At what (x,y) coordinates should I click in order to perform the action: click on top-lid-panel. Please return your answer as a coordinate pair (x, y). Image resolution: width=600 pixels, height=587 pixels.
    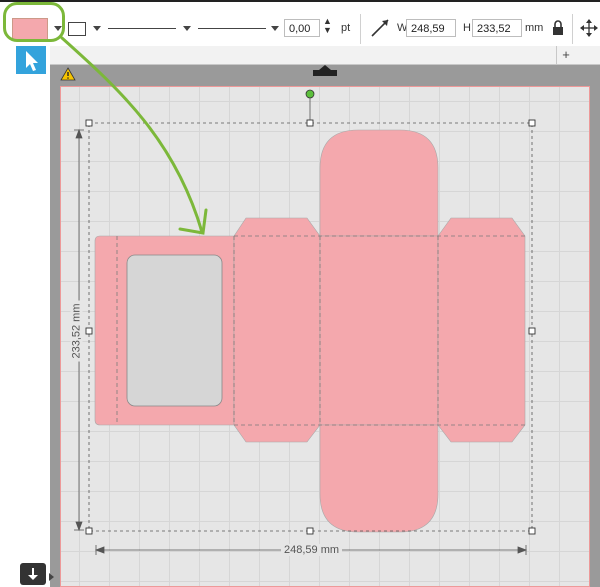
    Looking at the image, I should click on (379, 183).